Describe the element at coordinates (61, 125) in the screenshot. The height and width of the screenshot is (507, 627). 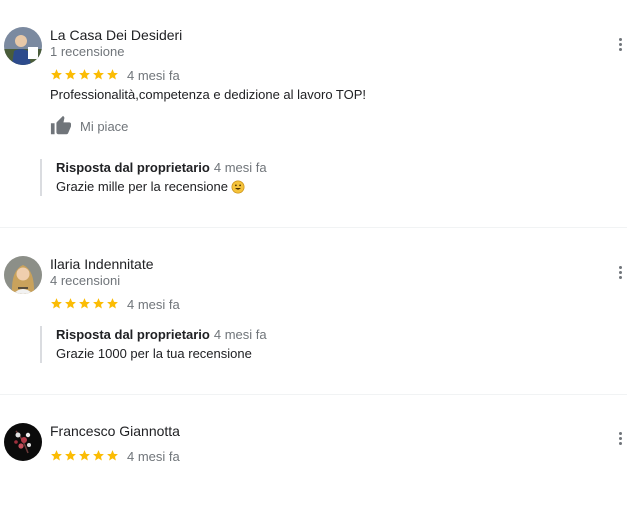
I see `thumbs-up-icon` at that location.